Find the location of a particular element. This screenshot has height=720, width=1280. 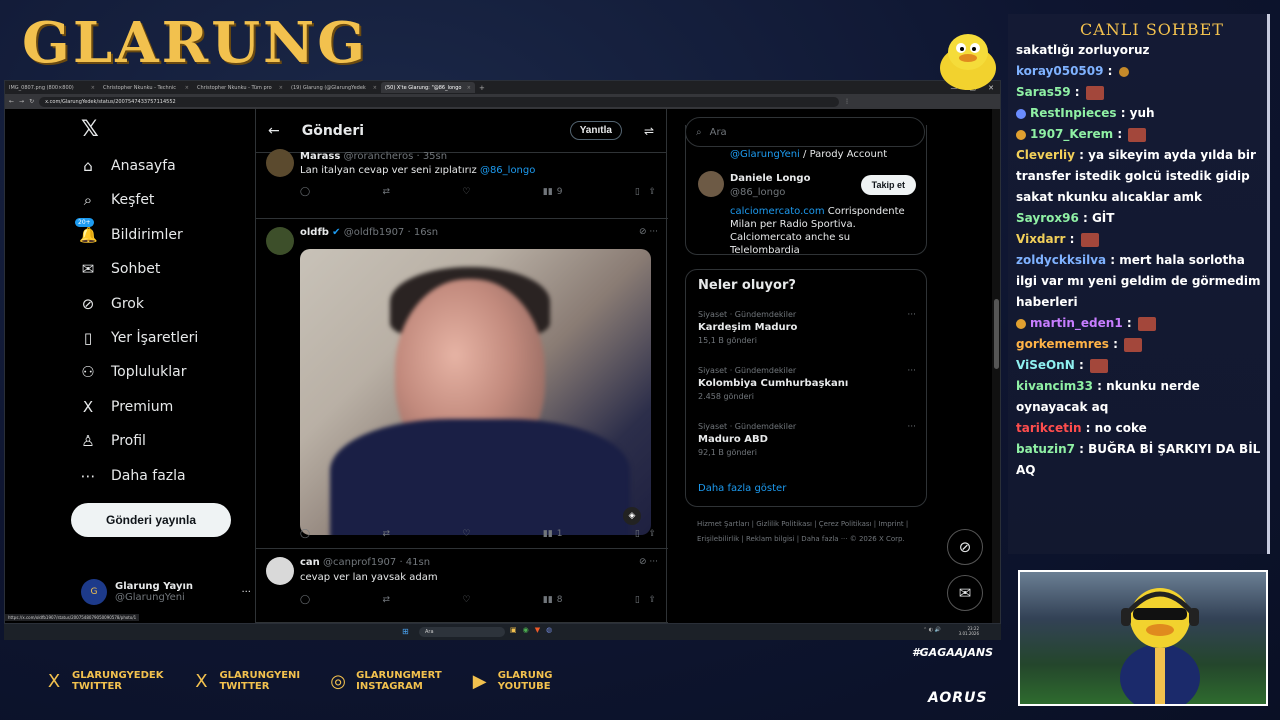

back-arrow-icon: ← is located at coordinates (274, 131).